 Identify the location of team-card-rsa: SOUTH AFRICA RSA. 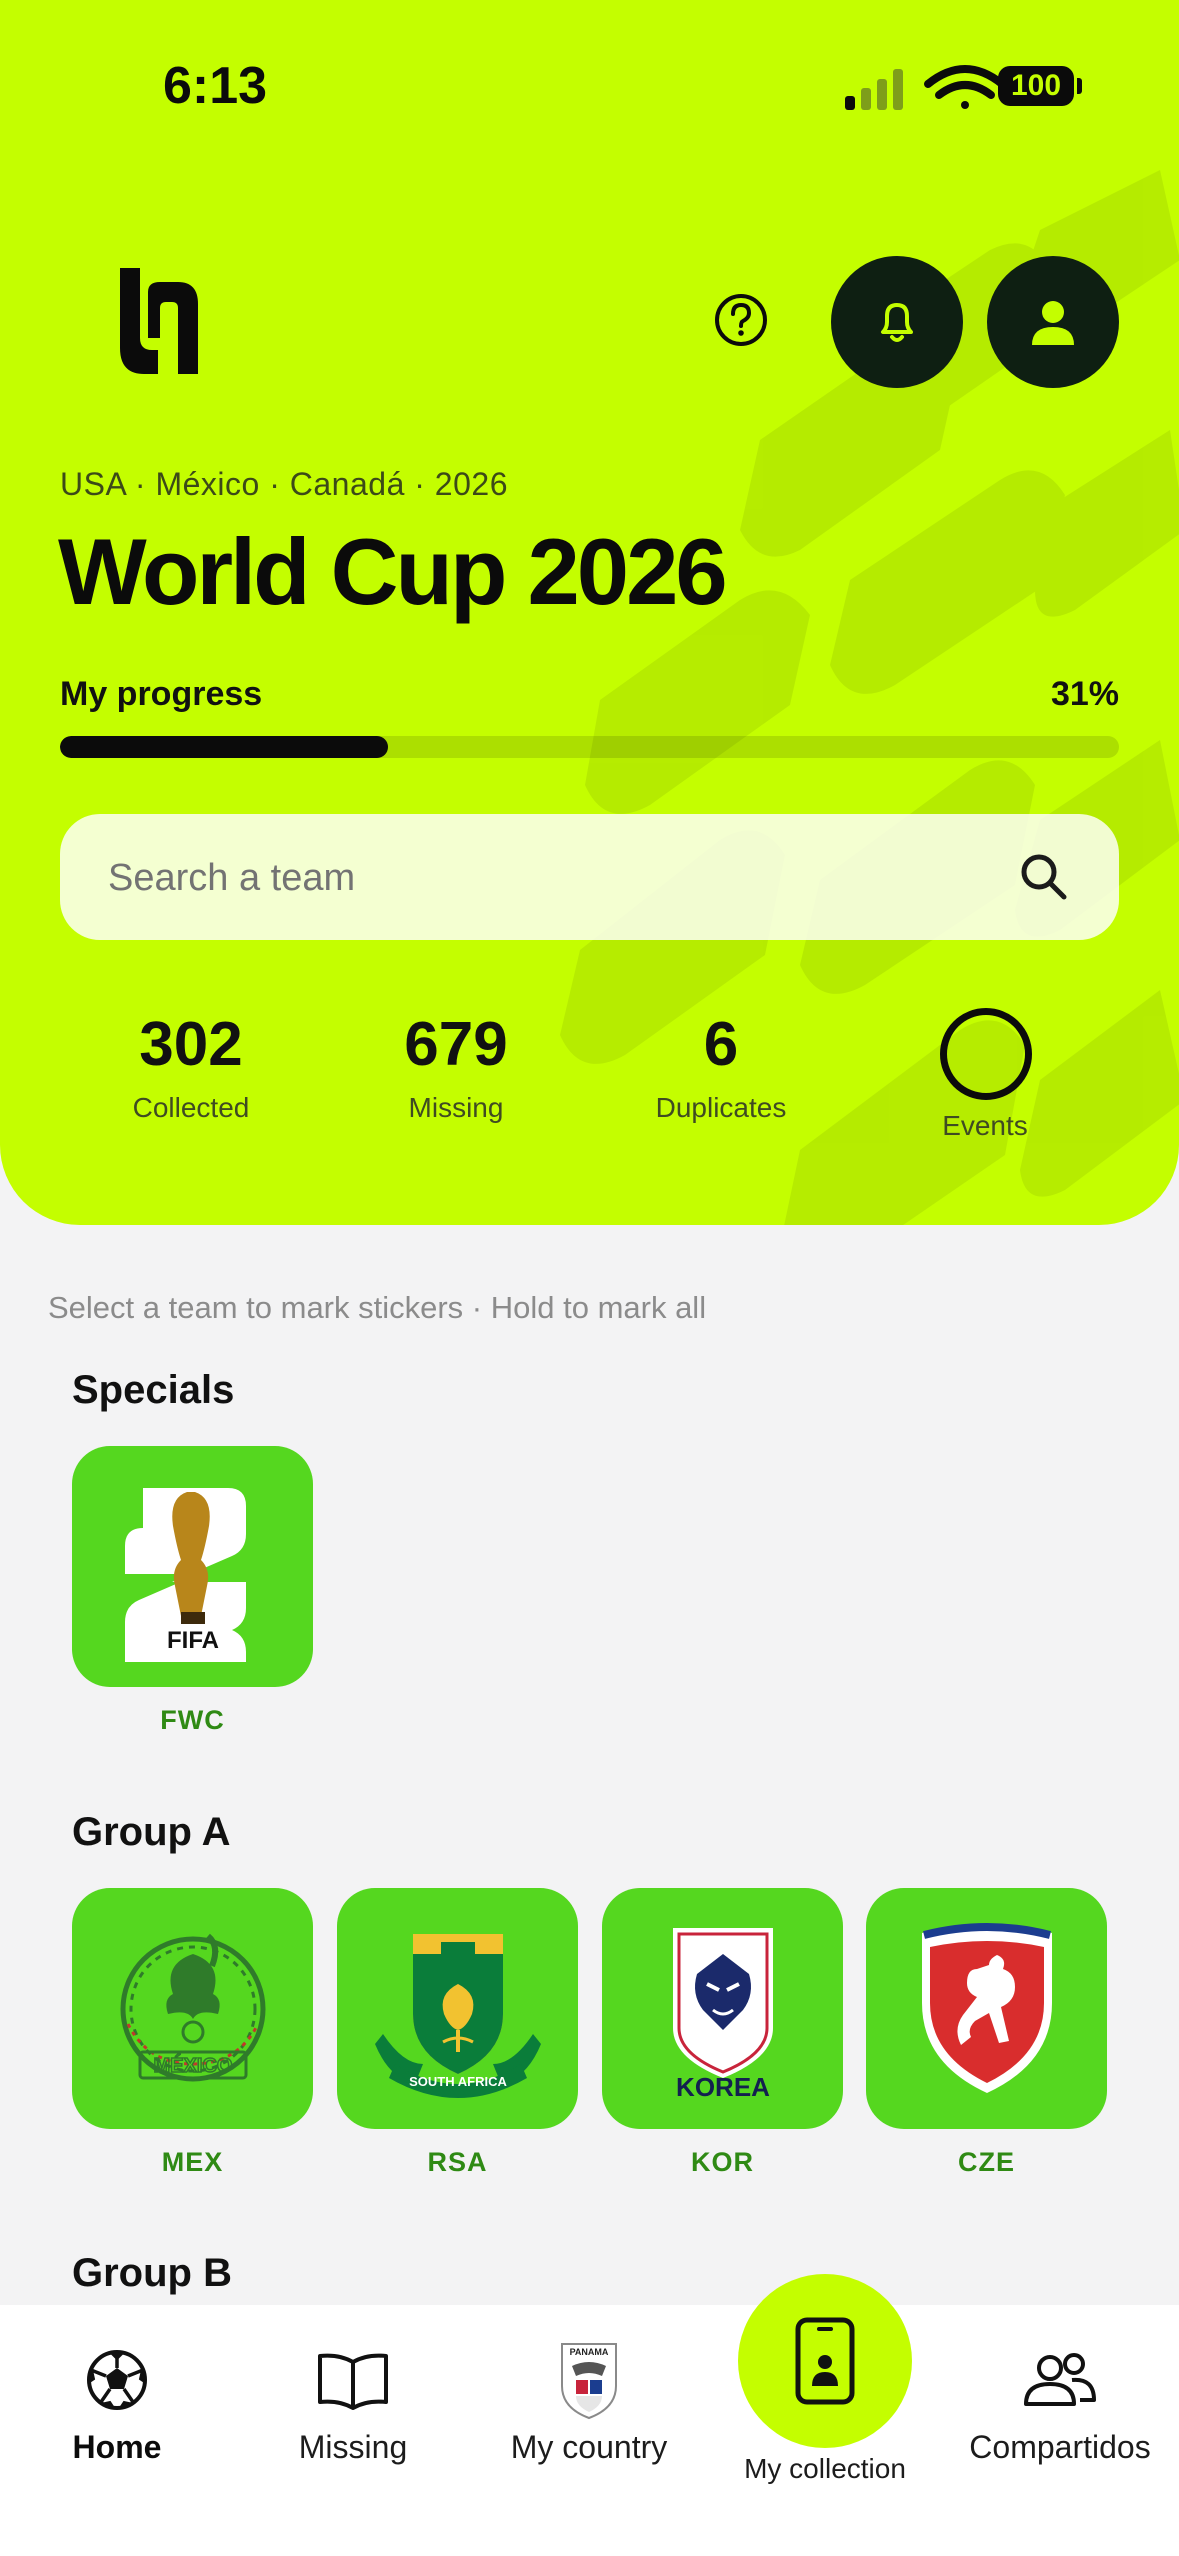
(457, 2033).